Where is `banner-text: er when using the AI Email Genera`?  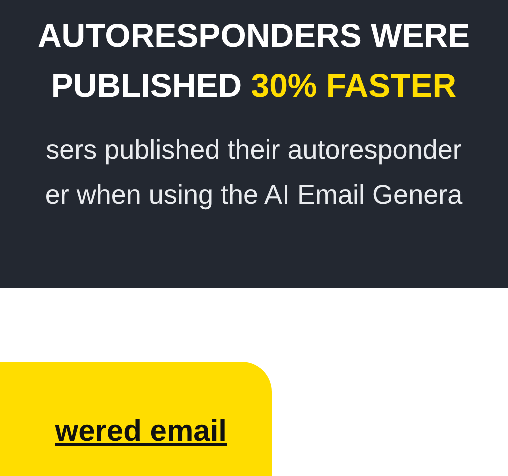
banner-text: er when using the AI Email Genera is located at coordinates (254, 195).